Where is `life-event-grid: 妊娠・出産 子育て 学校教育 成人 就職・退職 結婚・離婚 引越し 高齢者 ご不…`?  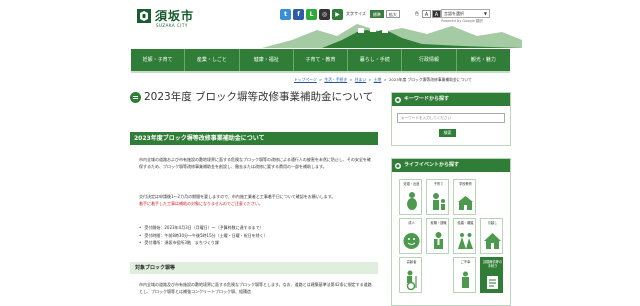
life-event-grid: 妊娠・出産 子育て 学校教育 成人 就職・退職 結婚・離婚 引越し 高齢者 ご不… is located at coordinates (452, 236).